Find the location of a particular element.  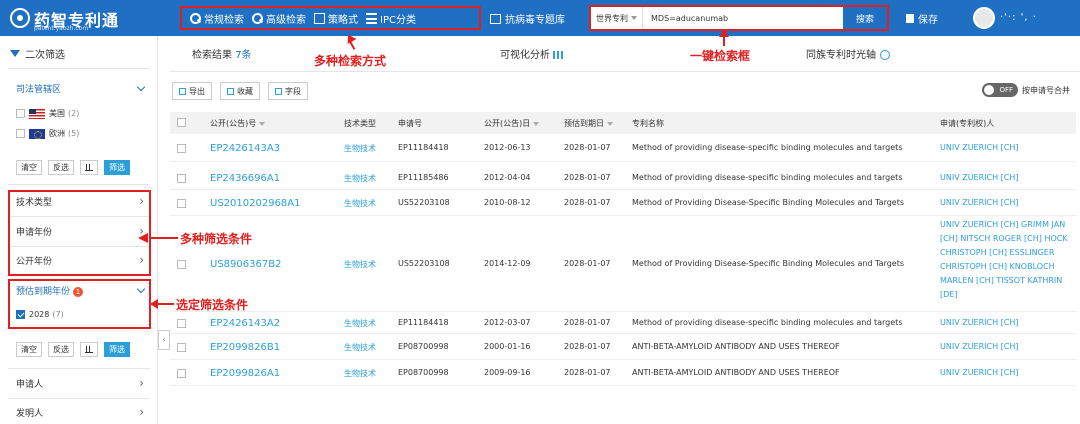

tab-results: 检索结果 7条 is located at coordinates (222, 53).